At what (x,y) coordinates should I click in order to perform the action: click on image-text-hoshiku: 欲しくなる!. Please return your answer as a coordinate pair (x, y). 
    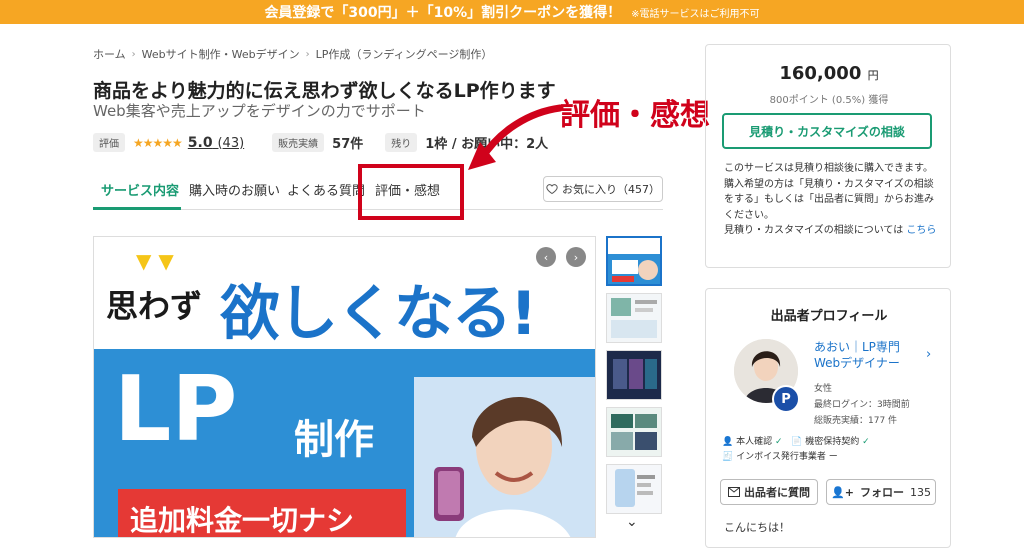
    Looking at the image, I should click on (378, 314).